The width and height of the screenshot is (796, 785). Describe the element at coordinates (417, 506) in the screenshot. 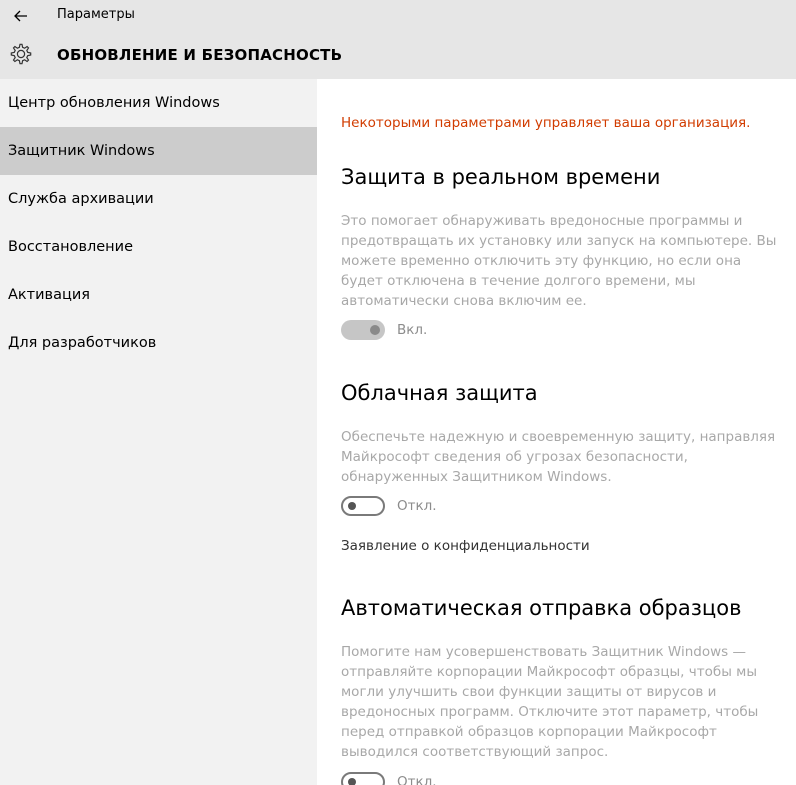

I see `cloud-protection-state: Откл.` at that location.